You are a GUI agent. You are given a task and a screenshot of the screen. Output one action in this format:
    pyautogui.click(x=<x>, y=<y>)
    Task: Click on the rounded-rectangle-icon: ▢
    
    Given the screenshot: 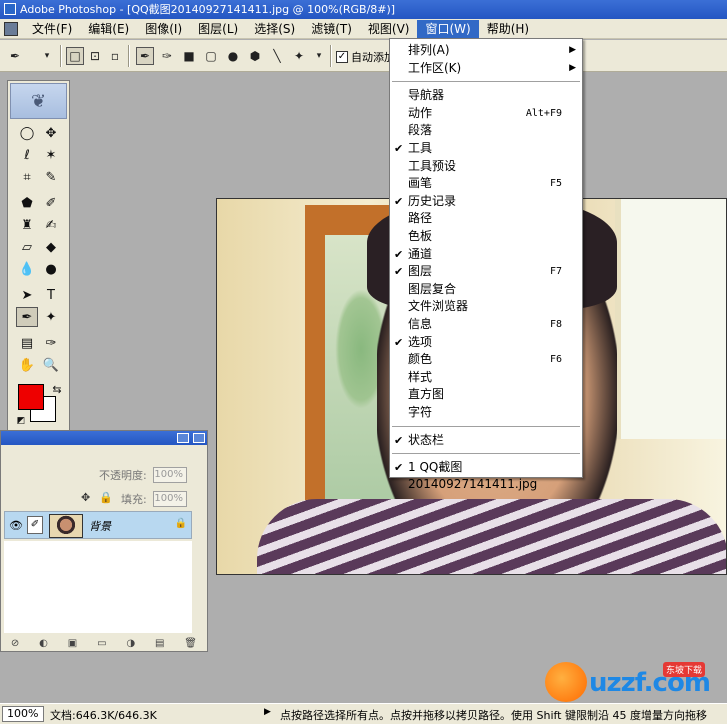 What is the action you would take?
    pyautogui.click(x=211, y=56)
    